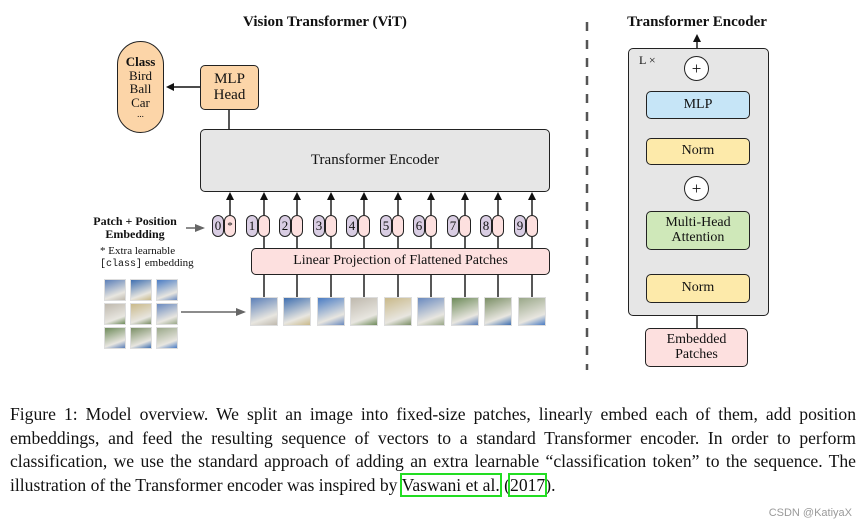 This screenshot has height=531, width=864. I want to click on cite-open: (, so click(505, 484).